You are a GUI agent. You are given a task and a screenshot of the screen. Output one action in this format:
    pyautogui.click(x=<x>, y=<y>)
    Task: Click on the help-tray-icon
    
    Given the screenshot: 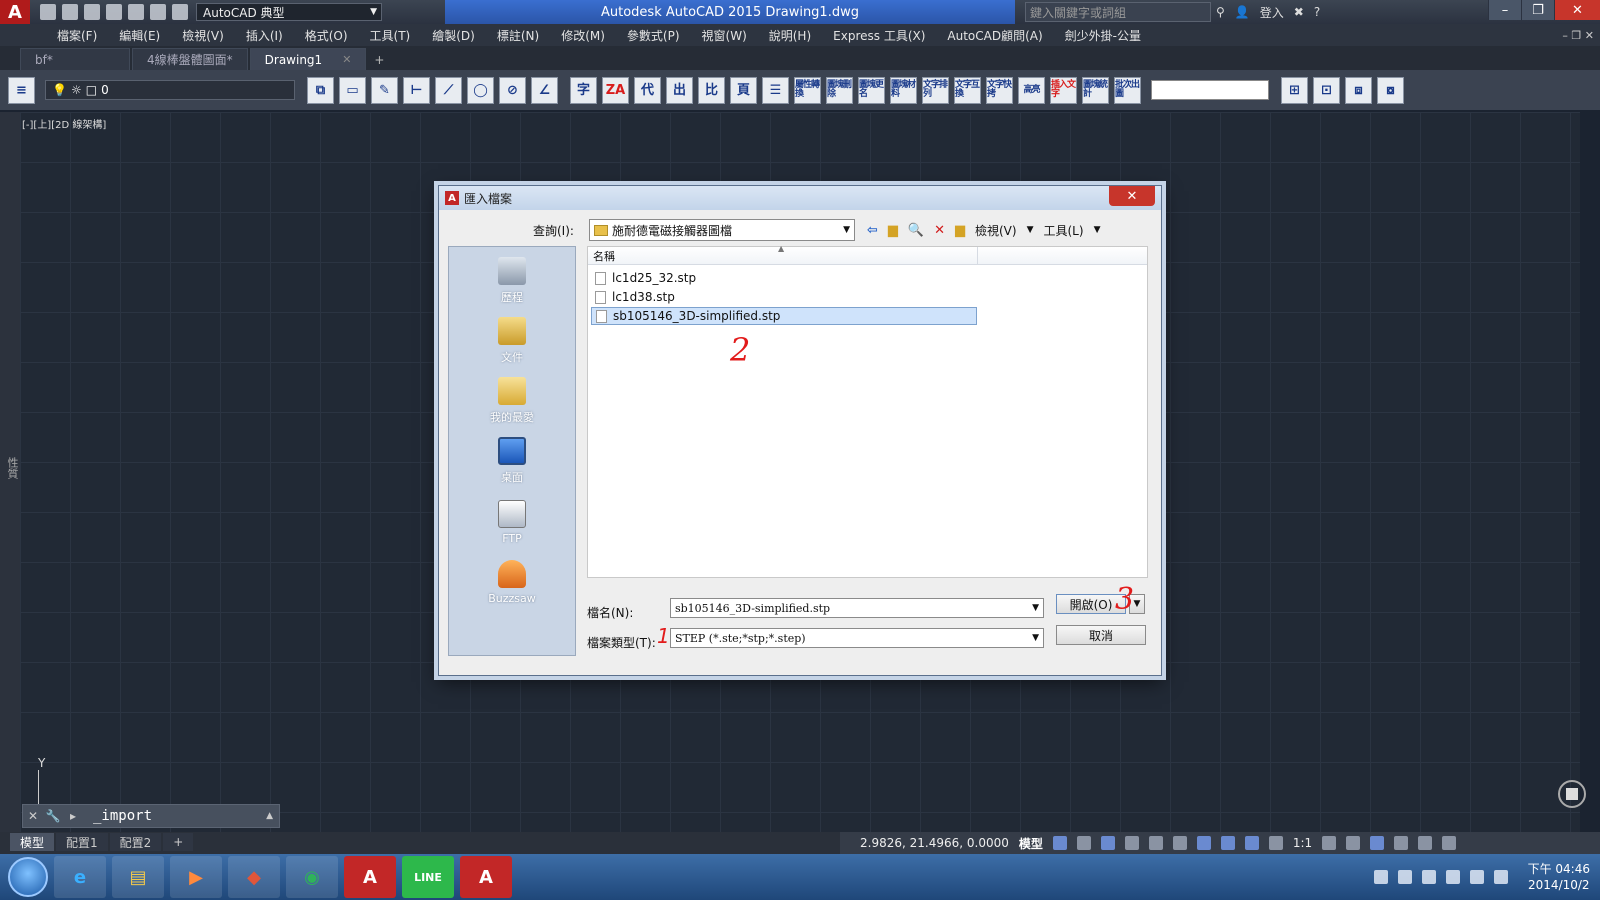 What is the action you would take?
    pyautogui.click(x=1404, y=877)
    